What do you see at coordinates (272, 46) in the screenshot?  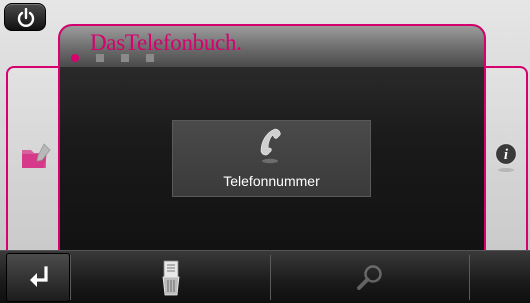 I see `header-bar: DasTelefonbuch.` at bounding box center [272, 46].